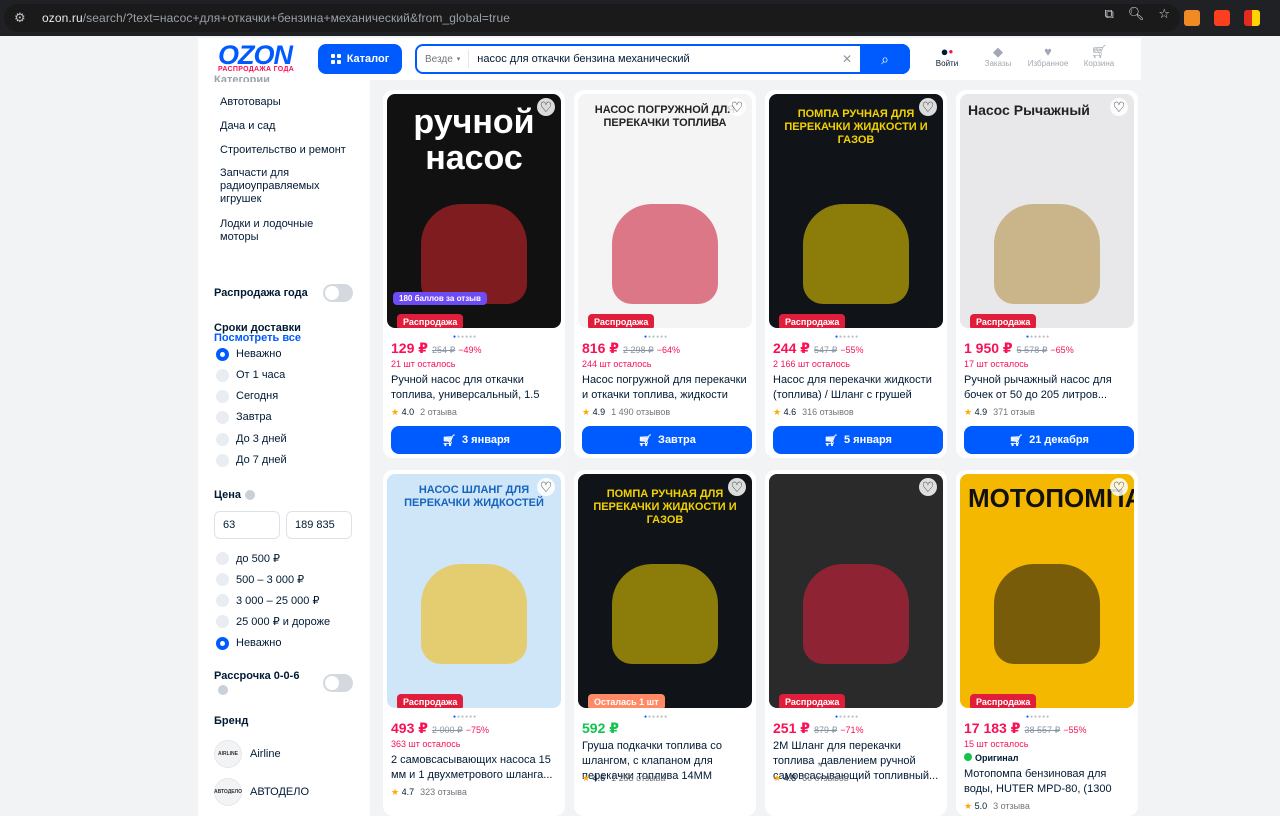 This screenshot has width=1280, height=816. What do you see at coordinates (665, 116) in the screenshot?
I see `image-title-text: НАСОС ПОГРУЖНОЙ ДЛЯ ПЕРЕКАЧКИ ТОПЛИВА` at bounding box center [665, 116].